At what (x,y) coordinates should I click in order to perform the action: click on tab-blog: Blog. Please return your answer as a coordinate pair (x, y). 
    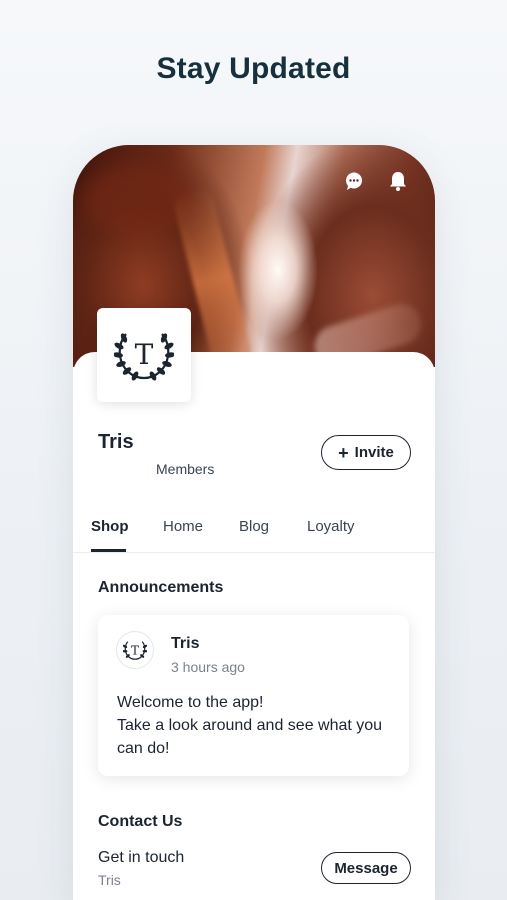
    Looking at the image, I should click on (254, 526).